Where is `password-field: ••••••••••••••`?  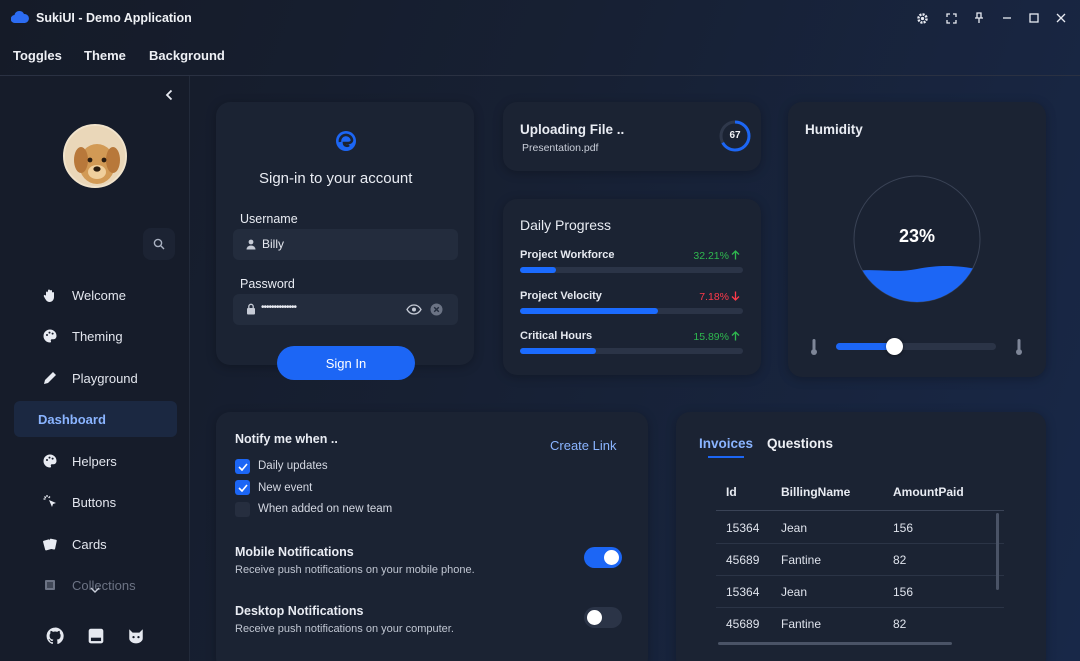 password-field: •••••••••••••• is located at coordinates (345, 309).